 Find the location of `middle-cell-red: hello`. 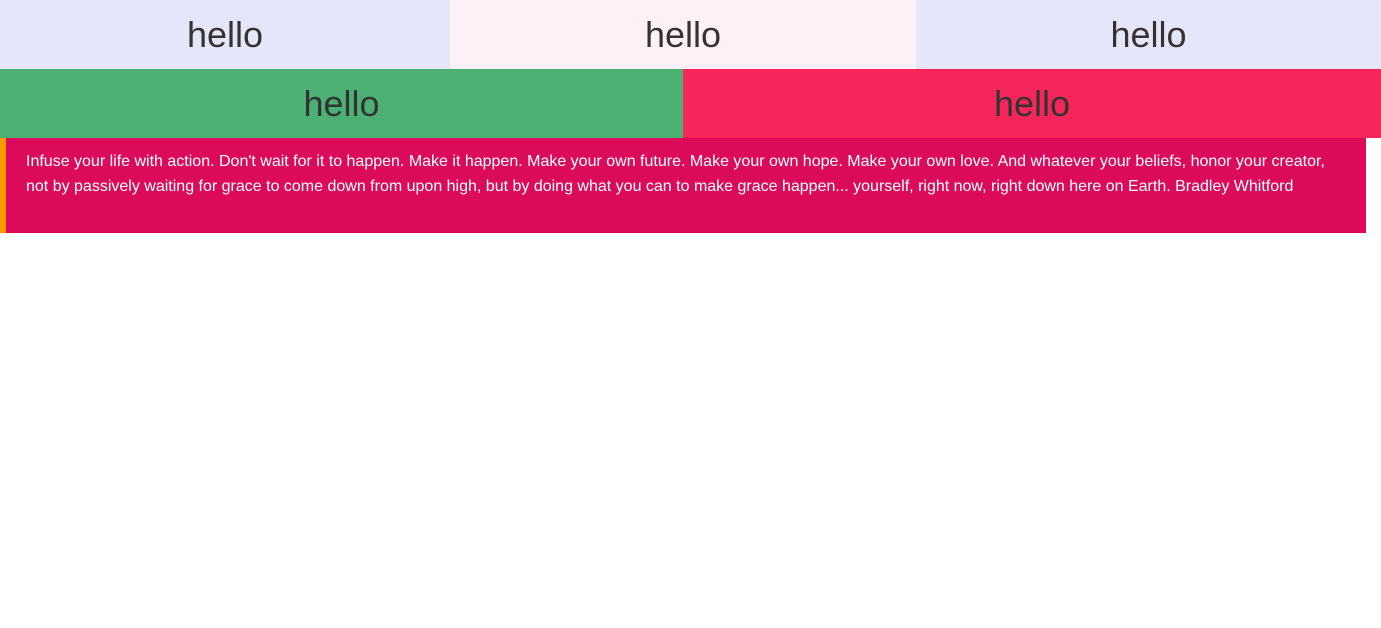

middle-cell-red: hello is located at coordinates (1032, 103).